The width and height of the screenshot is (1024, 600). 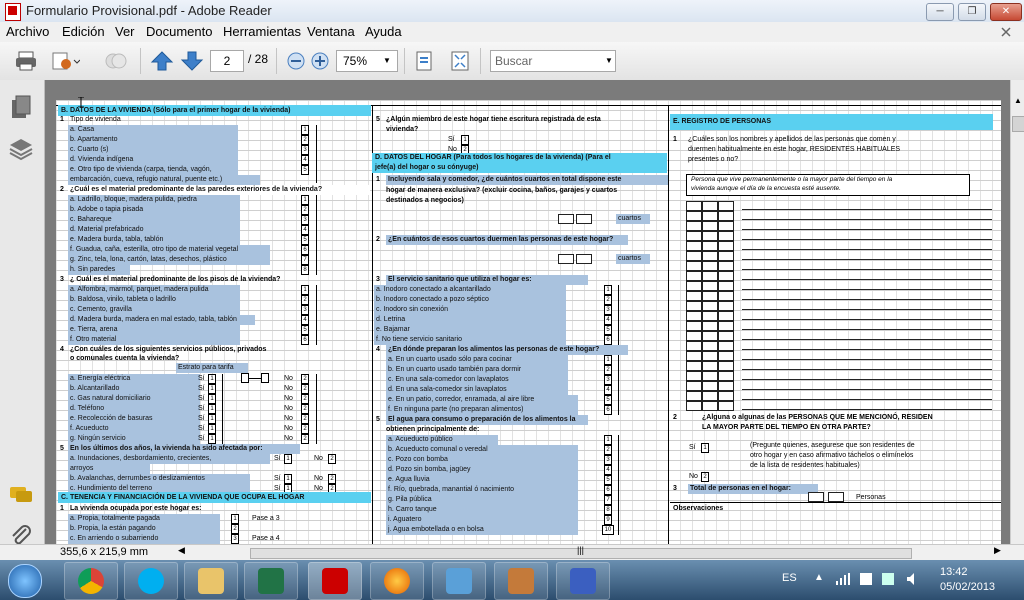 What do you see at coordinates (144, 519) in the screenshot?
I see `option-label: a. Propia, totalmente pagada` at bounding box center [144, 519].